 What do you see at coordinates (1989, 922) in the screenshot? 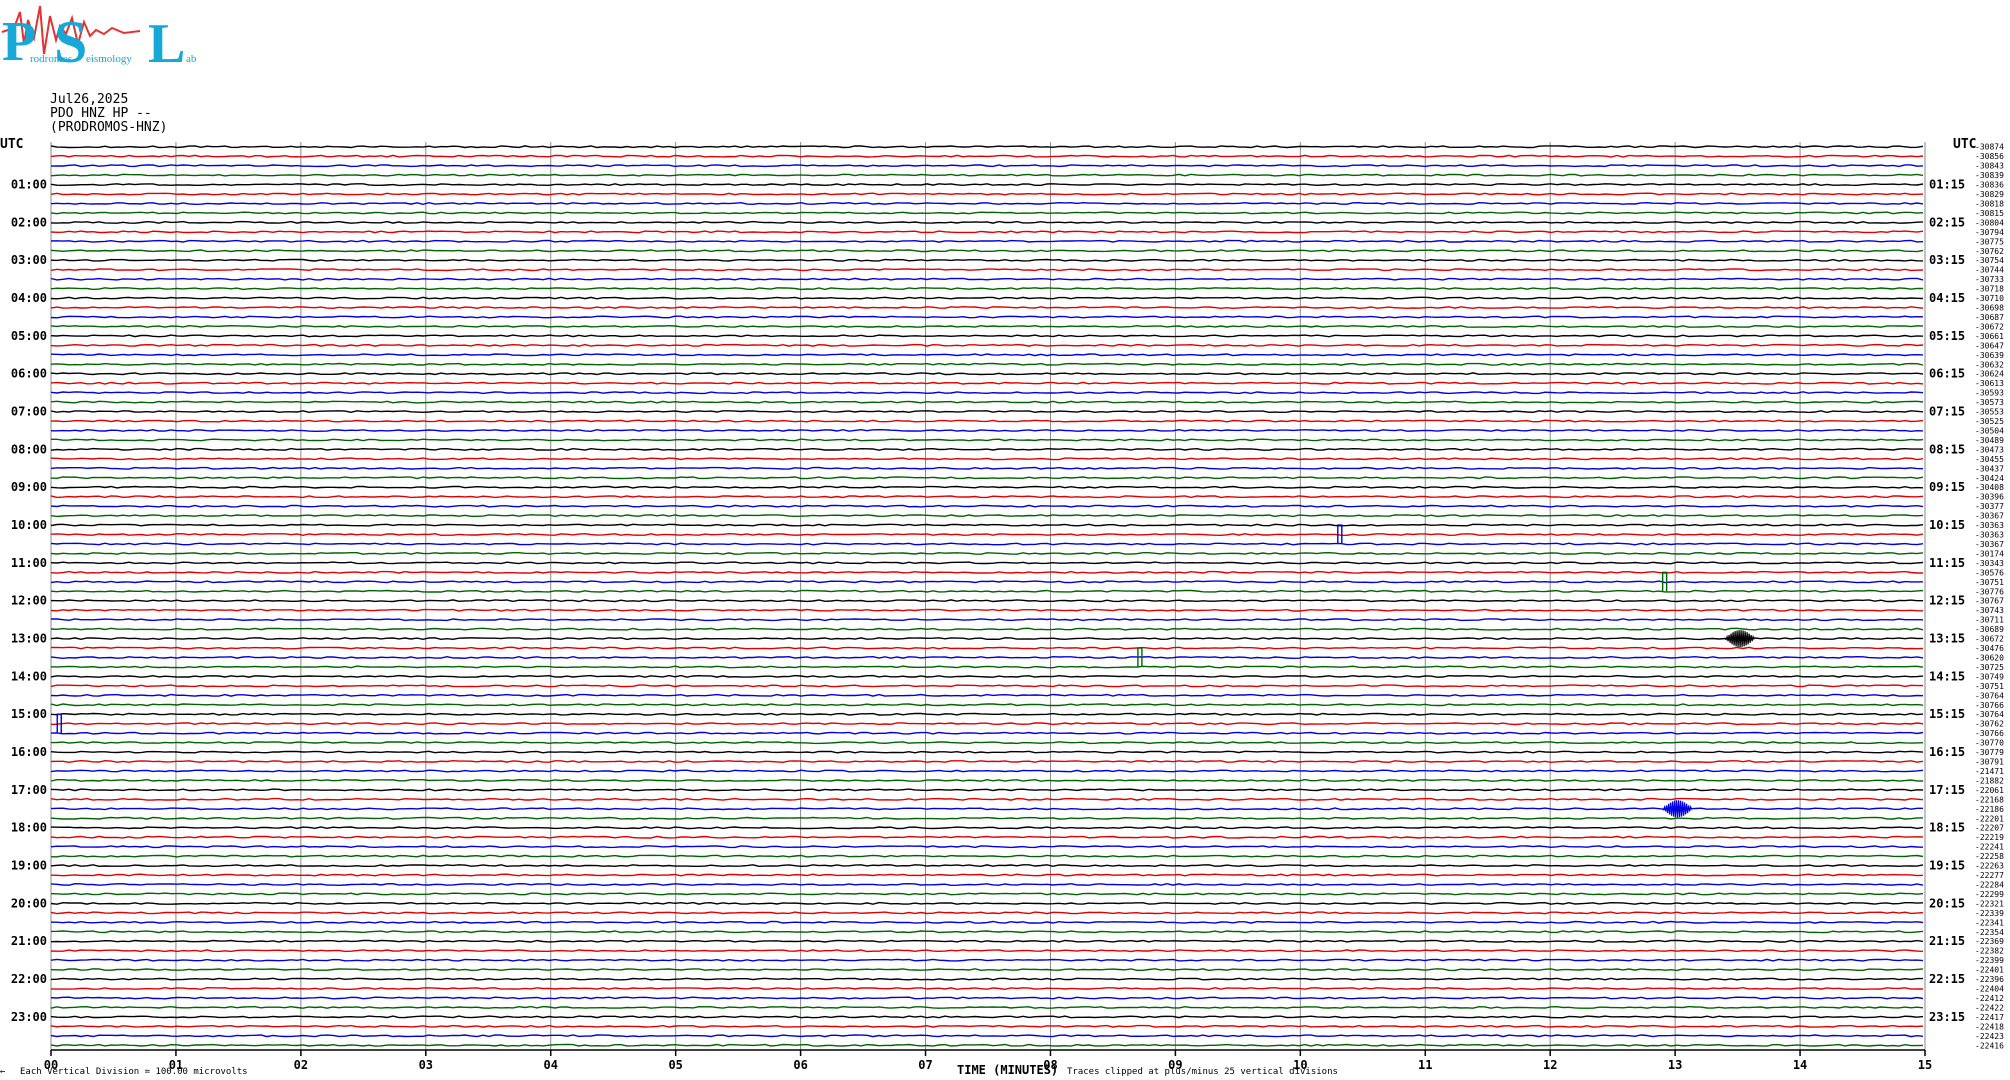
I see `row-offset-label: -22341` at bounding box center [1989, 922].